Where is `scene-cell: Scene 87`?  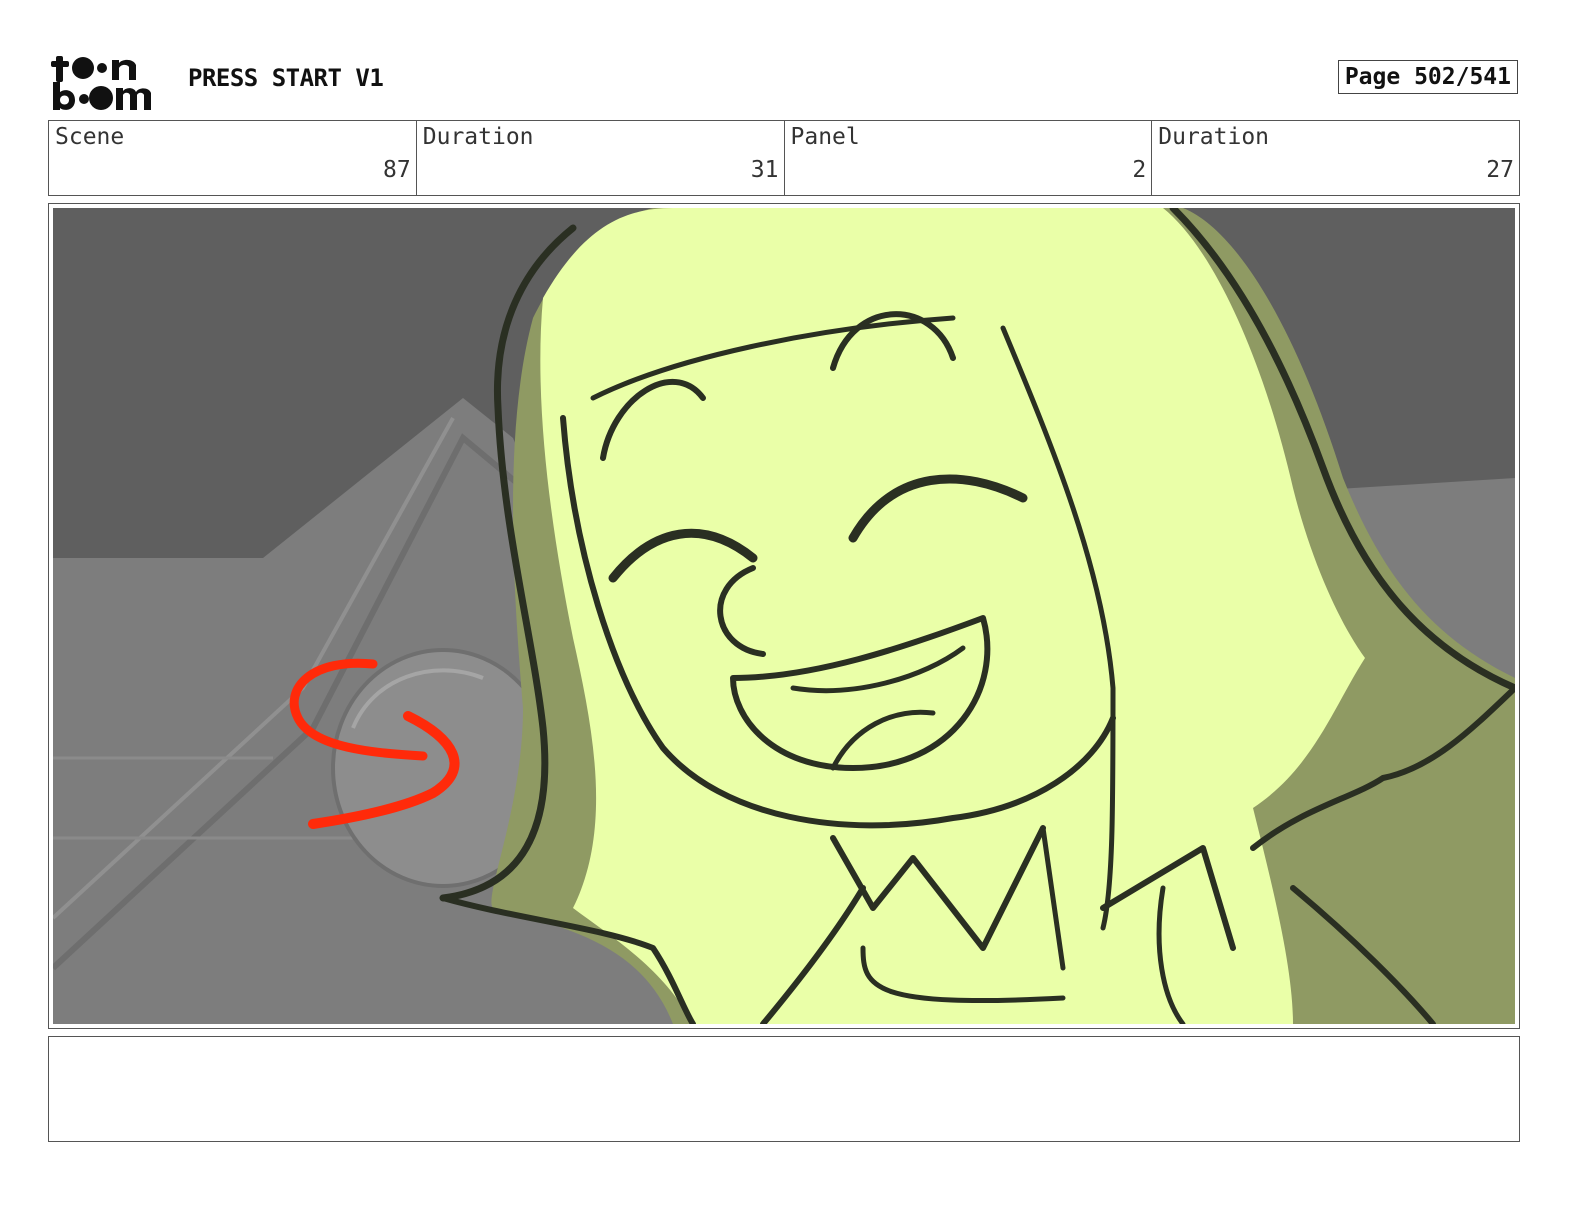
scene-cell: Scene 87 is located at coordinates (233, 158).